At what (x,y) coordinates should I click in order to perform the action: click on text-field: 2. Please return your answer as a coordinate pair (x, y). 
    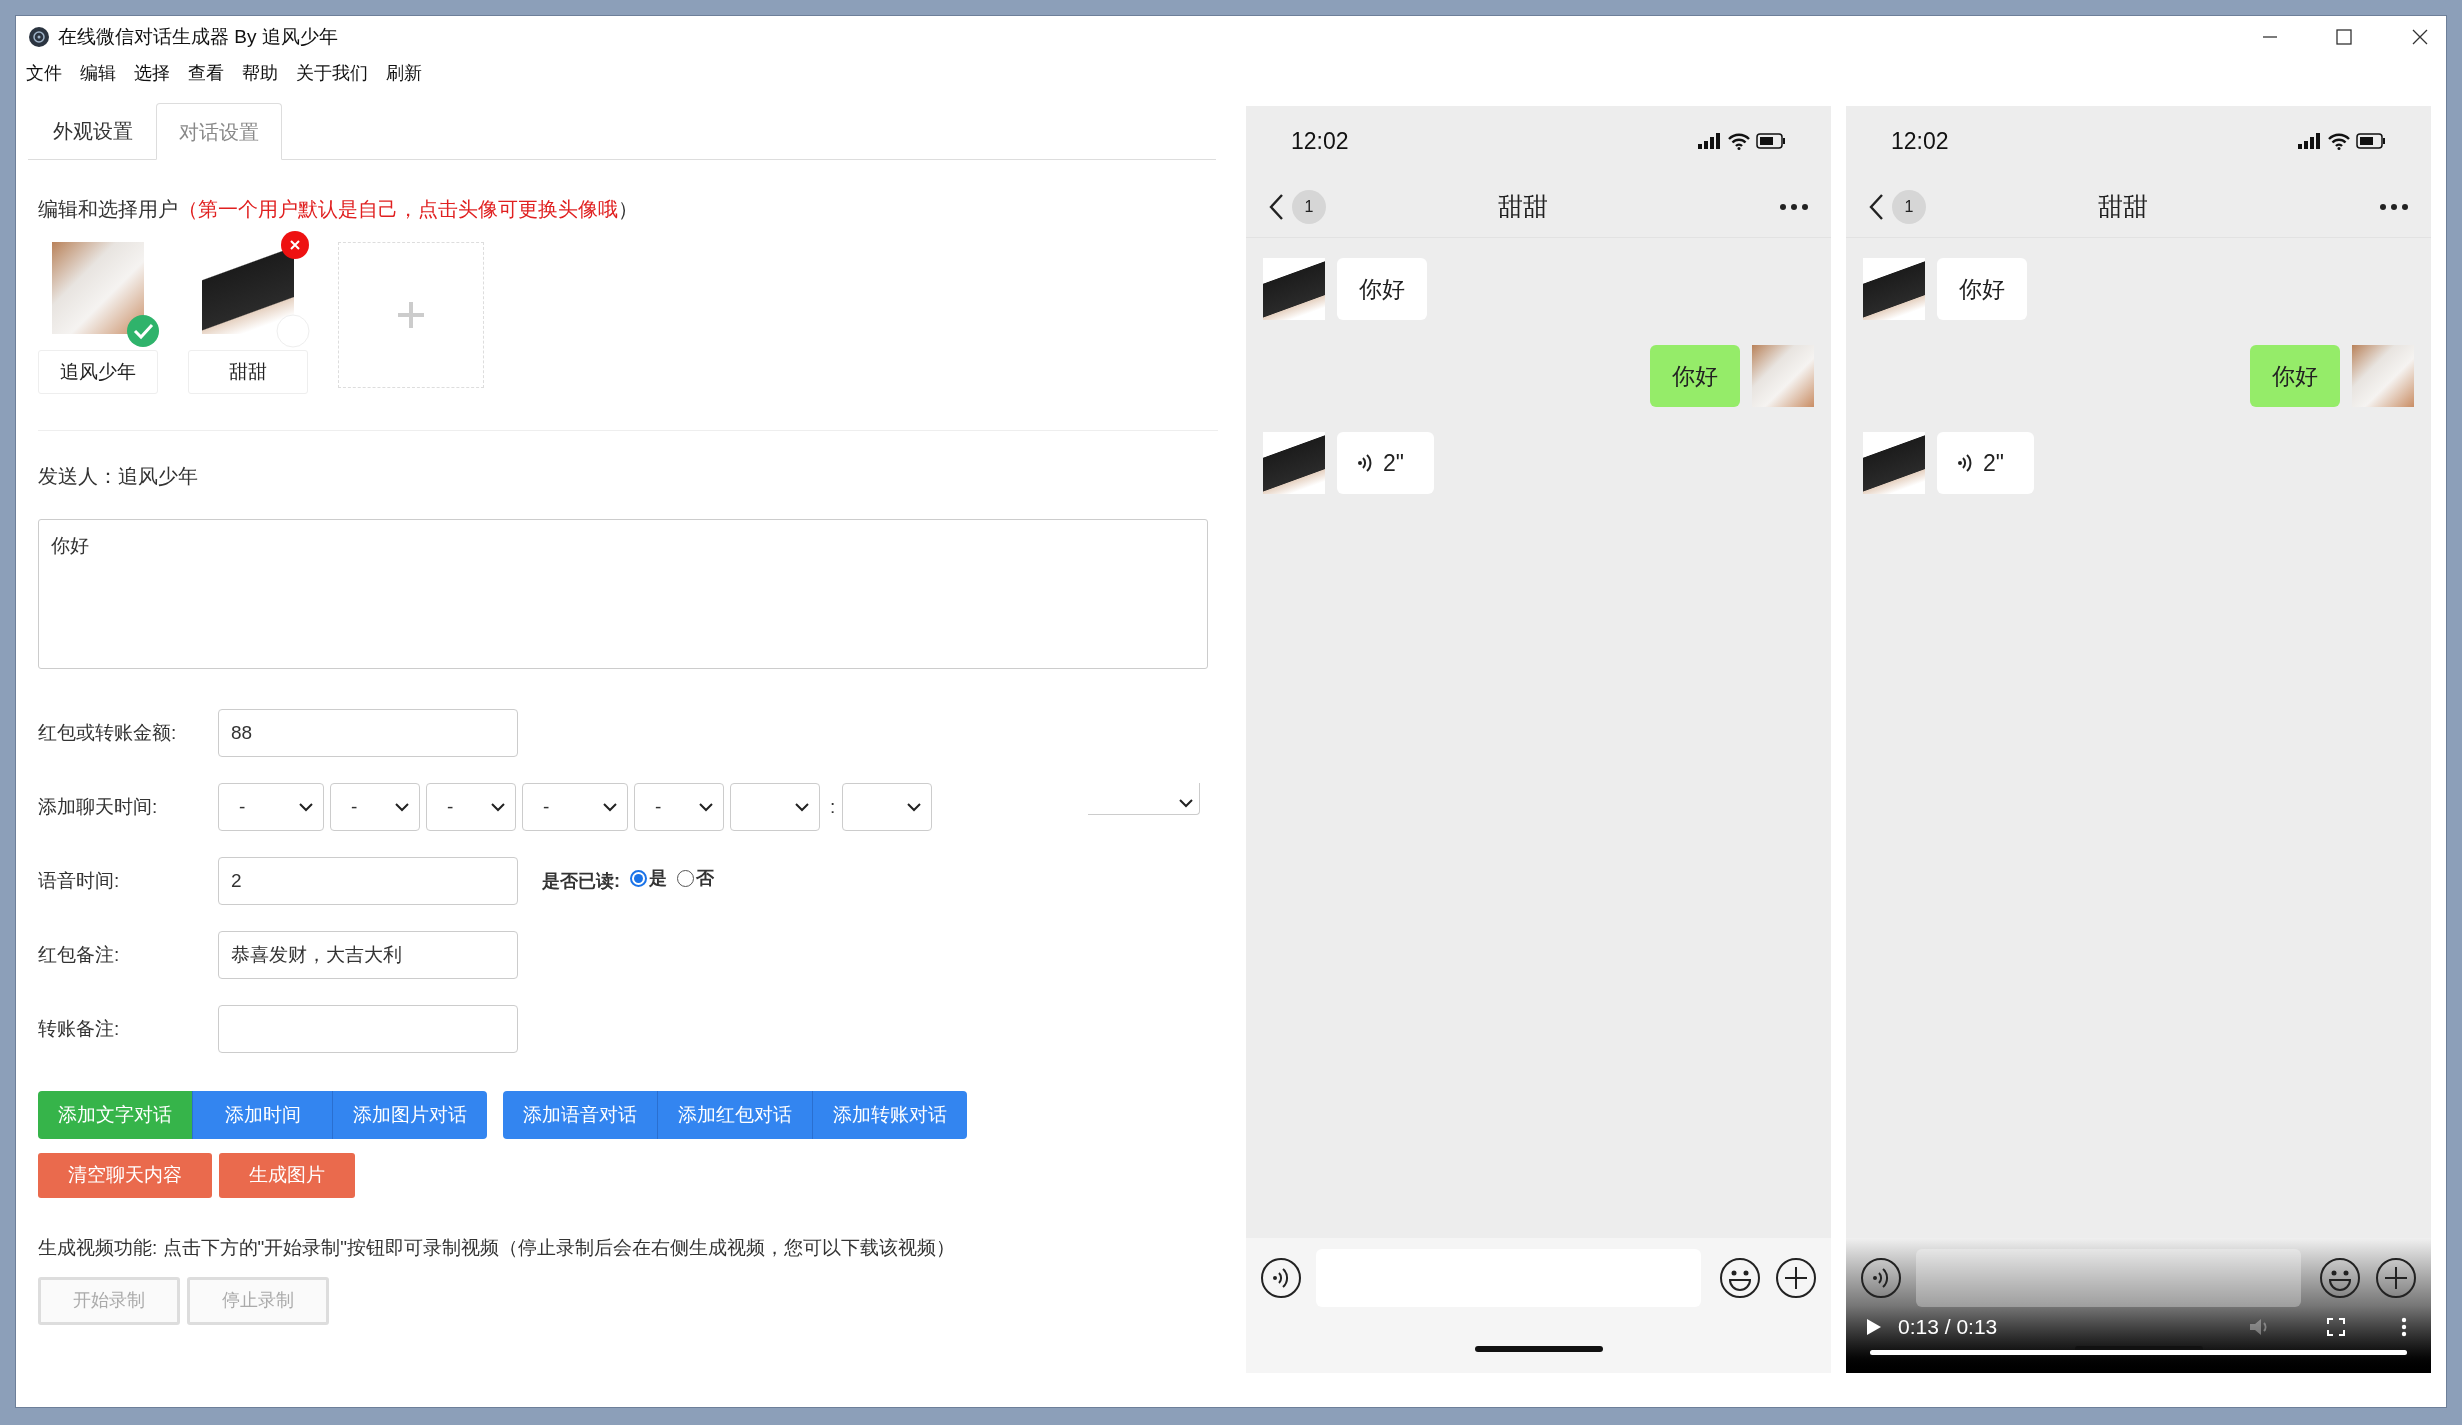
    Looking at the image, I should click on (368, 881).